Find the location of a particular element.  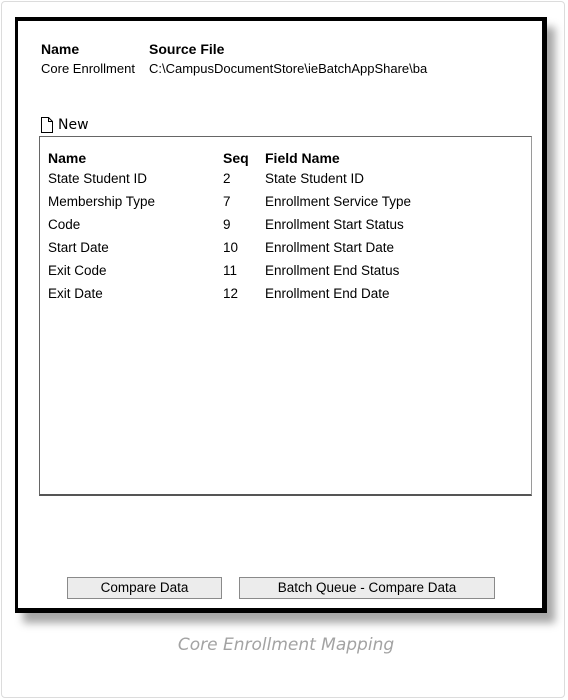

batch-queue-compare-data-button: Batch Queue - Compare Data is located at coordinates (367, 588).